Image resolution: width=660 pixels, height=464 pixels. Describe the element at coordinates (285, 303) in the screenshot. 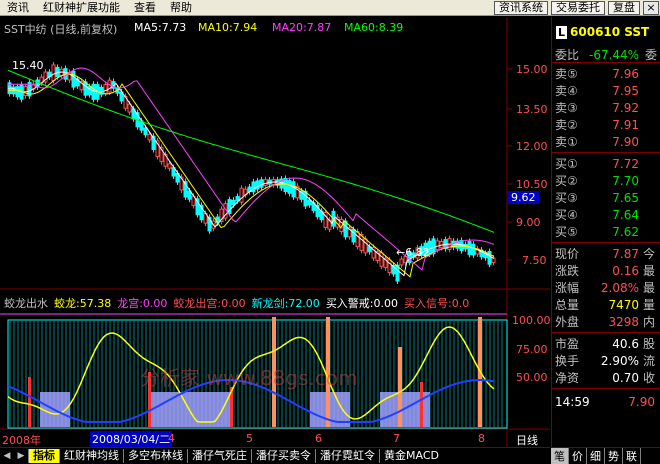

I see `indicator-value: 新龙剑:72.00` at that location.